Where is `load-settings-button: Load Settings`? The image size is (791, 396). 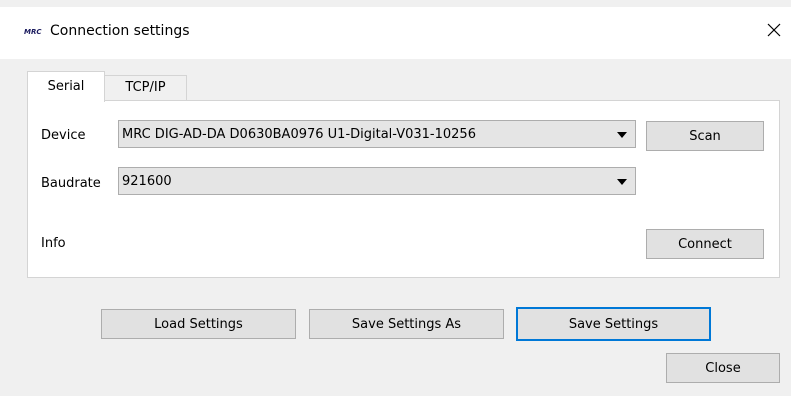
load-settings-button: Load Settings is located at coordinates (198, 324).